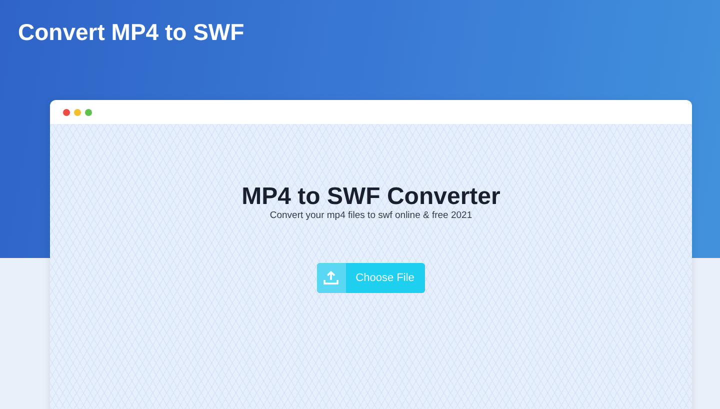 This screenshot has height=409, width=720. What do you see at coordinates (66, 112) in the screenshot?
I see `close-dot-icon` at bounding box center [66, 112].